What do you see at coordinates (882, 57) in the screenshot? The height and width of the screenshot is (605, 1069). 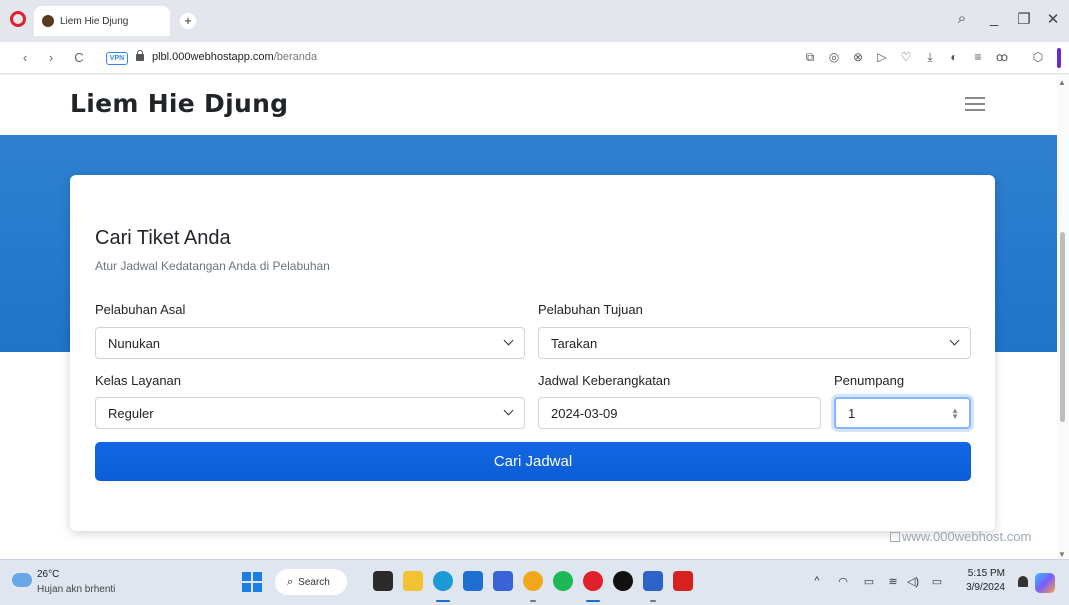 I see `play-icon: ▷` at bounding box center [882, 57].